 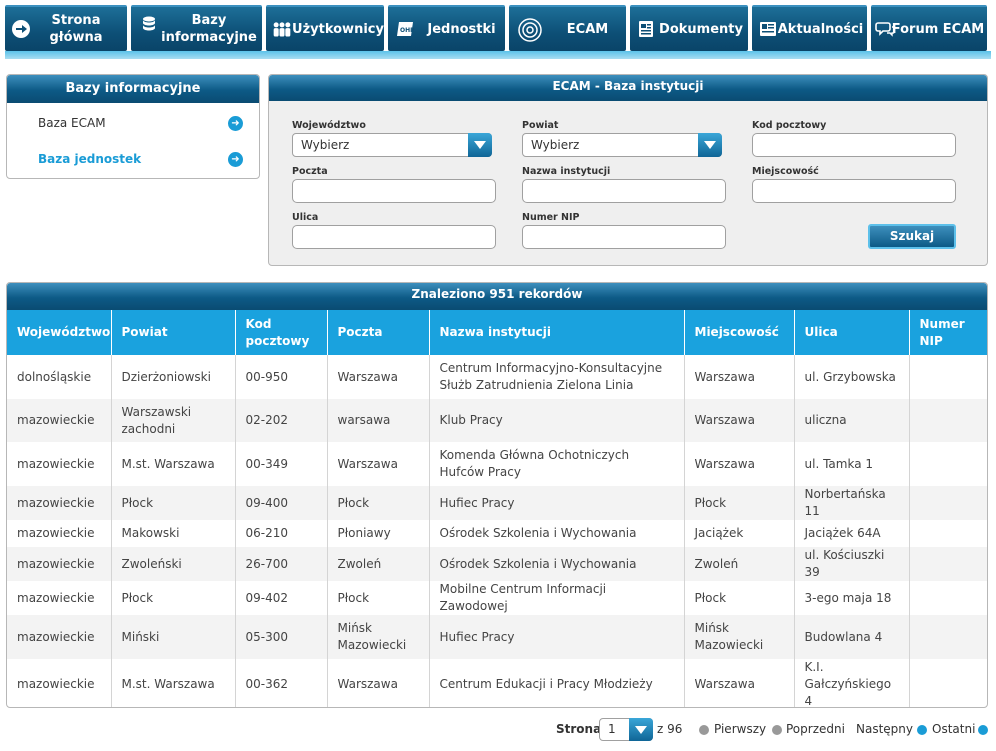 What do you see at coordinates (852, 377) in the screenshot?
I see `table-cell: ul. Grzybowska` at bounding box center [852, 377].